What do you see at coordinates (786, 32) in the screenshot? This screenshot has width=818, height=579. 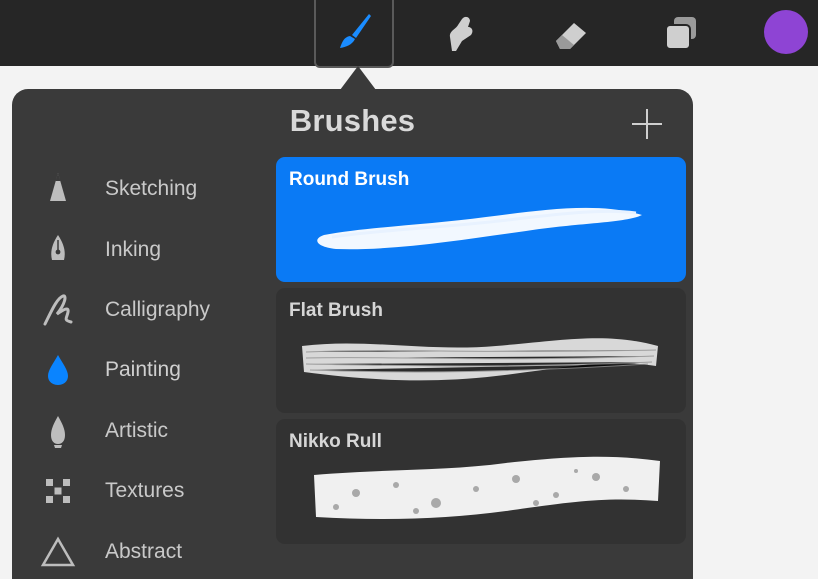 I see `current-color-button` at bounding box center [786, 32].